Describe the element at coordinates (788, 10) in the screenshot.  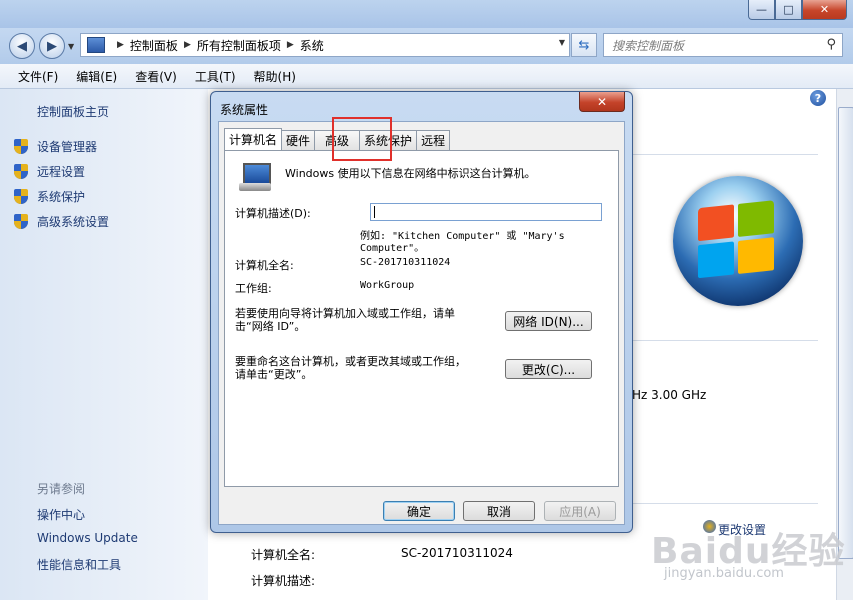
I see `maximize-button: □` at that location.